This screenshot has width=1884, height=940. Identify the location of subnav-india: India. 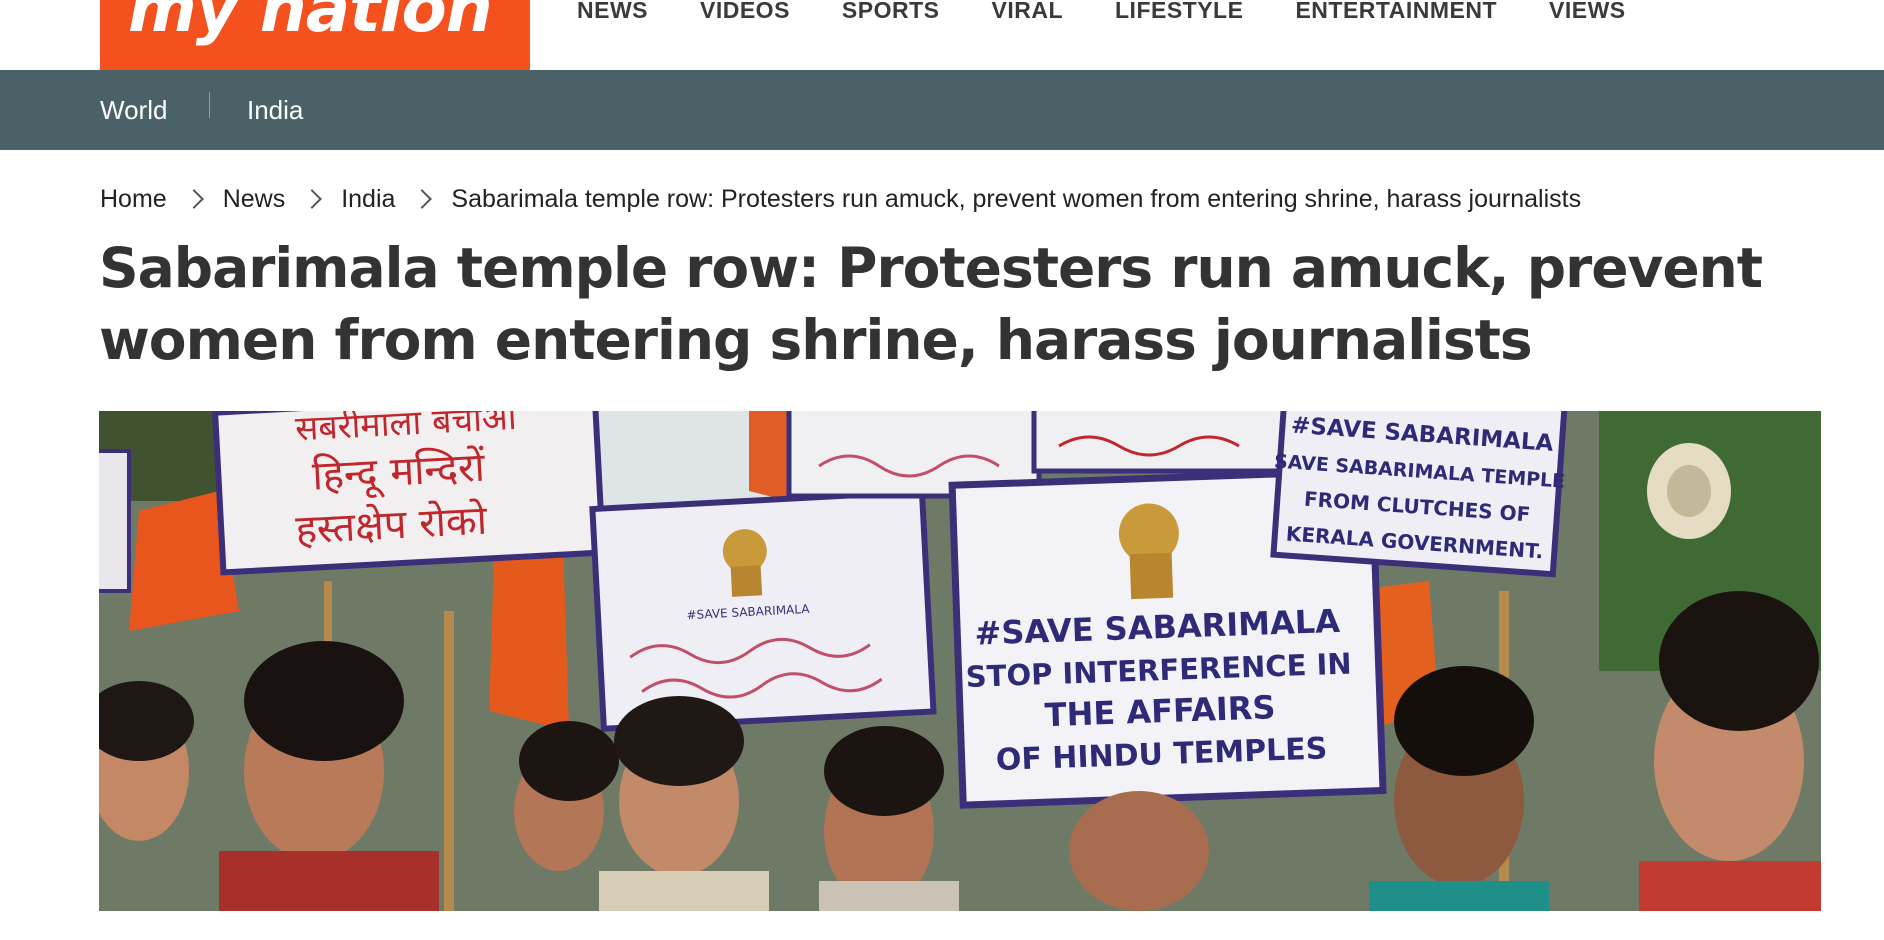
(275, 110).